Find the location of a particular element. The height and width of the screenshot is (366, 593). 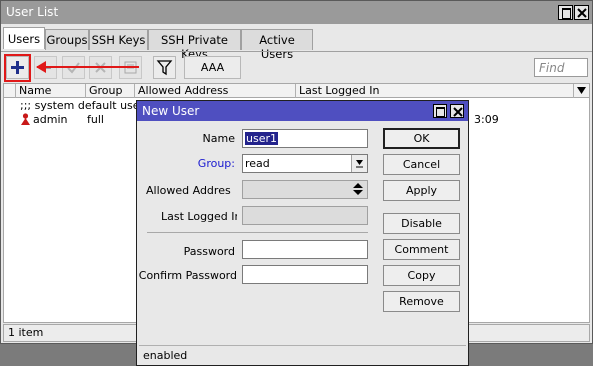

tab-users: Users is located at coordinates (24, 38).